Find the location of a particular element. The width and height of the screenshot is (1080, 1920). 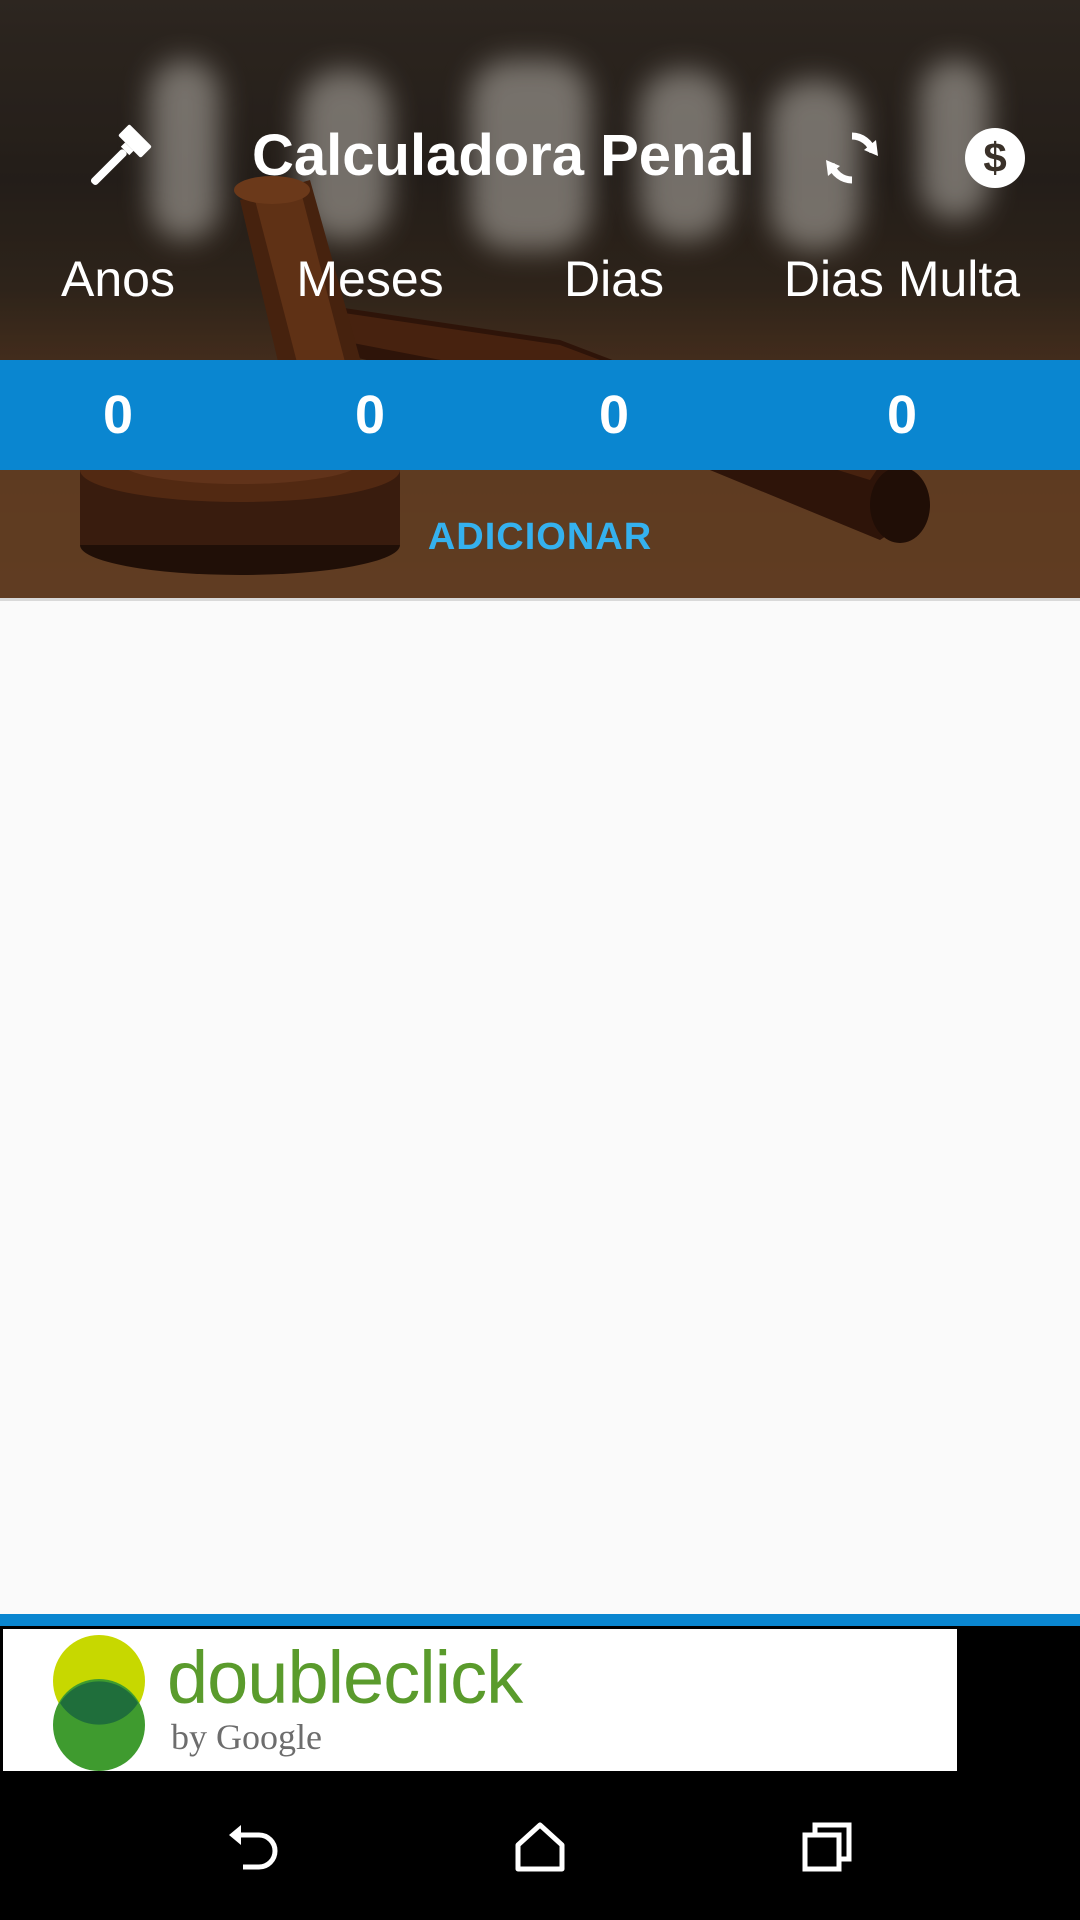

add-button: ADICIONAR is located at coordinates (540, 537).